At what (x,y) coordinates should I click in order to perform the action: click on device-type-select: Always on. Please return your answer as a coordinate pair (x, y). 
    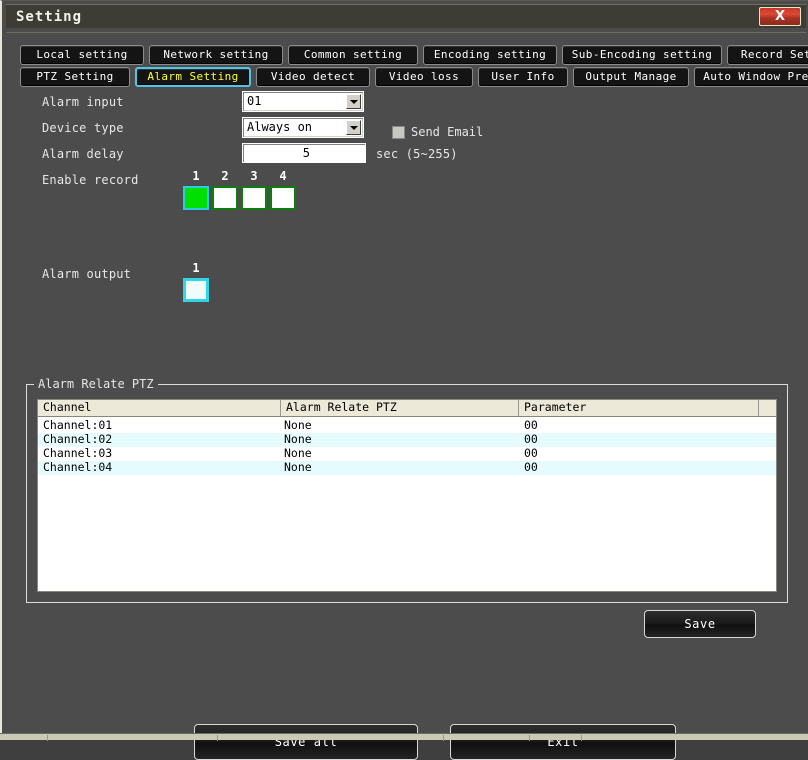
    Looking at the image, I should click on (303, 127).